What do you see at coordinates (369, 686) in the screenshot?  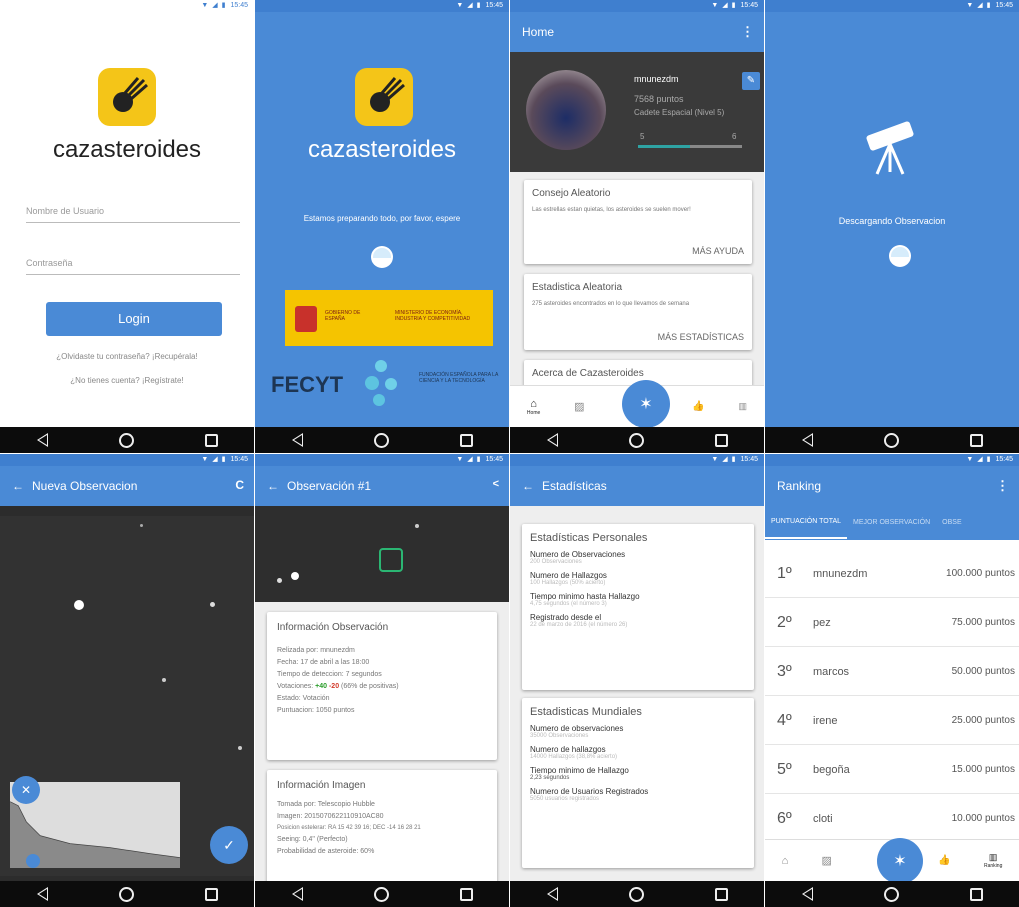 I see `votes-suffix: (66% de positivas)` at bounding box center [369, 686].